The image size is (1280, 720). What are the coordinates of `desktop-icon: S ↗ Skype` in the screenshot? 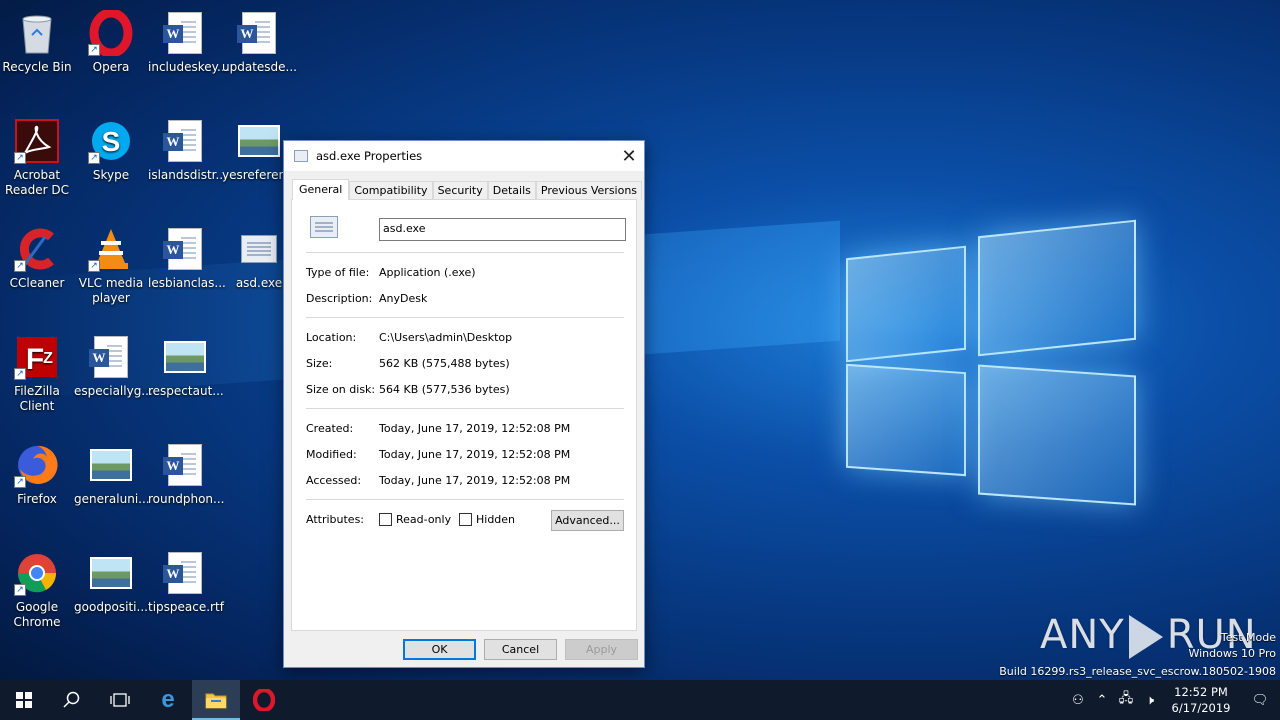 It's located at (111, 147).